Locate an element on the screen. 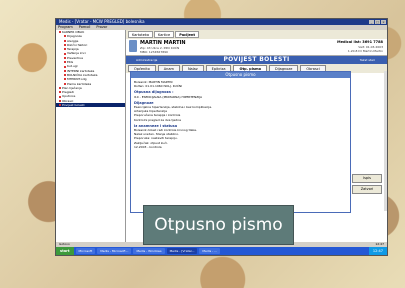 The height and width of the screenshot is (288, 405). start-button: start is located at coordinates (65, 251).